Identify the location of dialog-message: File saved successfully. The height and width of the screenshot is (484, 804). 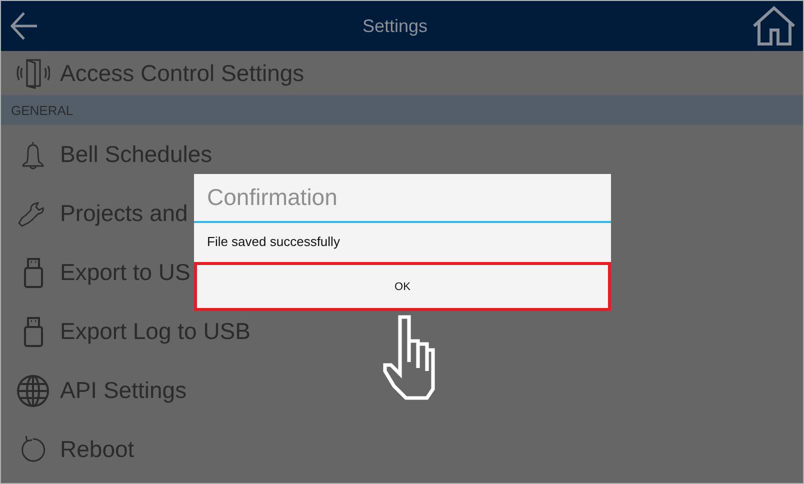
(273, 242).